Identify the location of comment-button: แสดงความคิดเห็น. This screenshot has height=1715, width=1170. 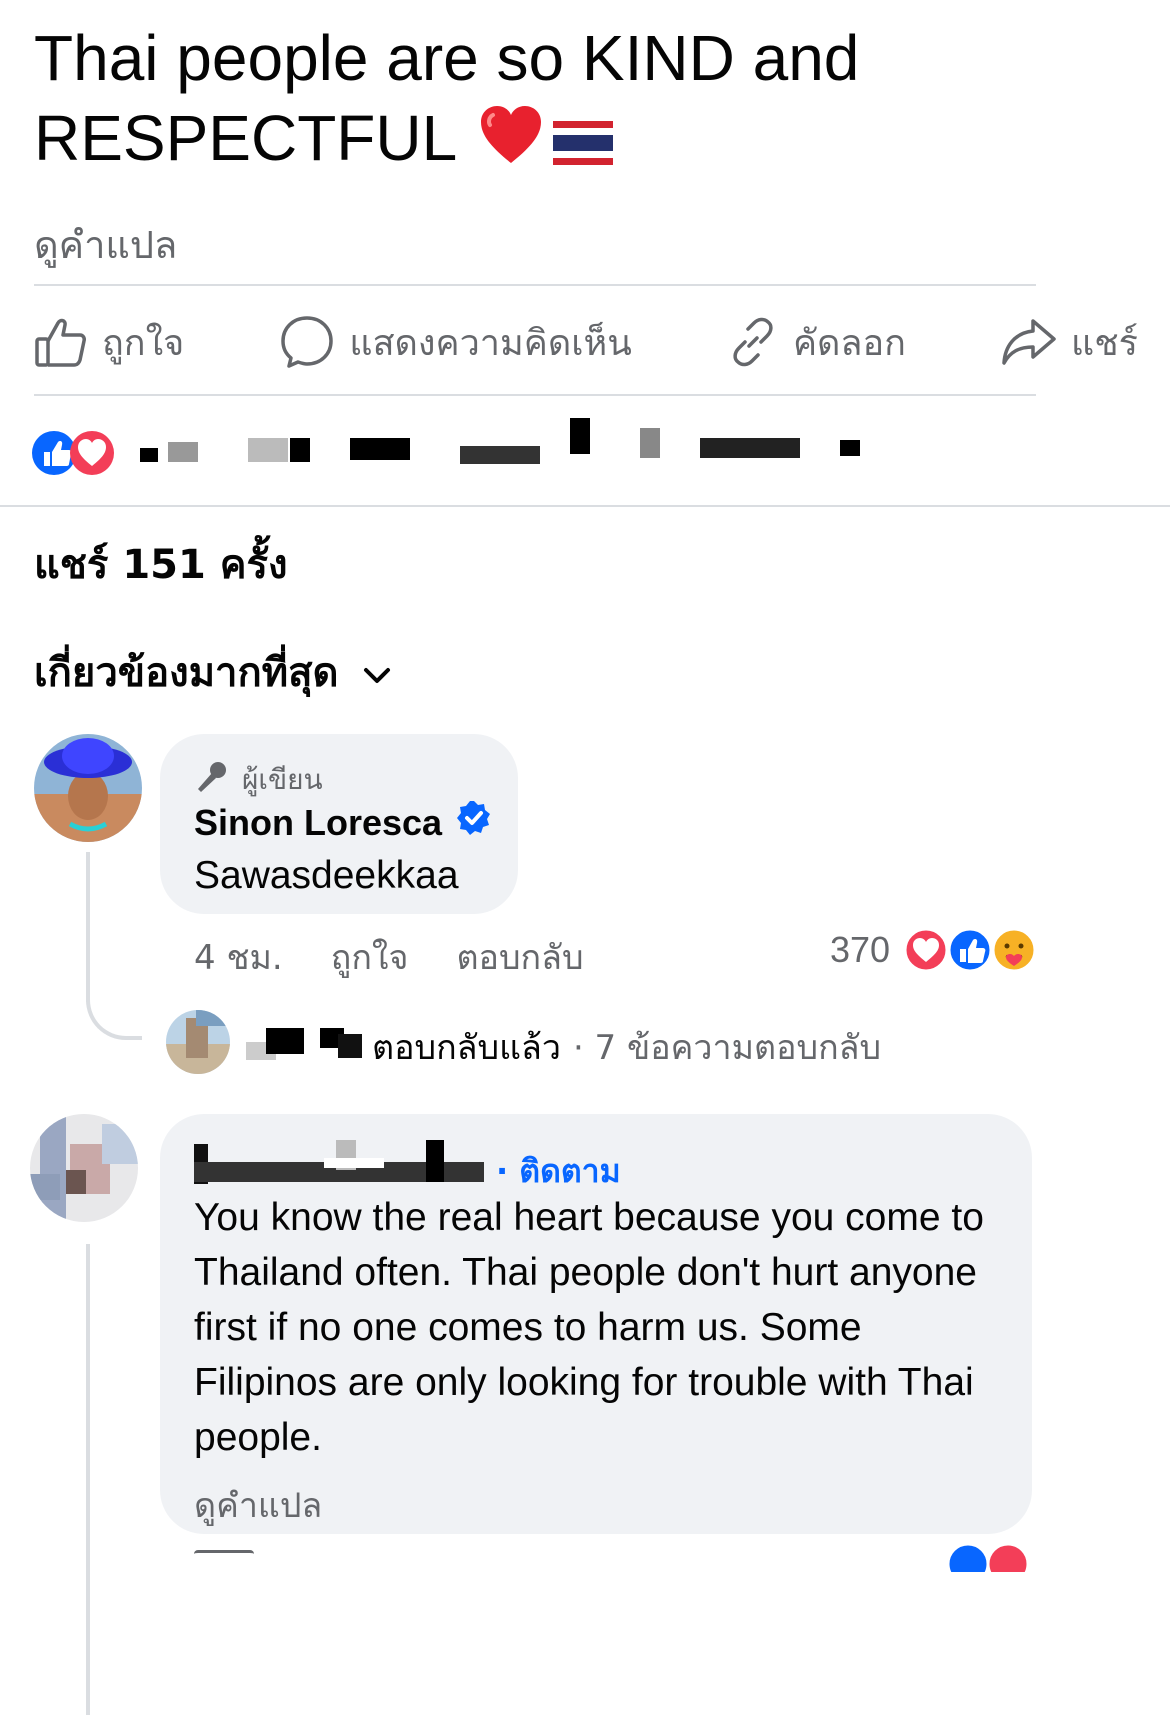
(455, 342).